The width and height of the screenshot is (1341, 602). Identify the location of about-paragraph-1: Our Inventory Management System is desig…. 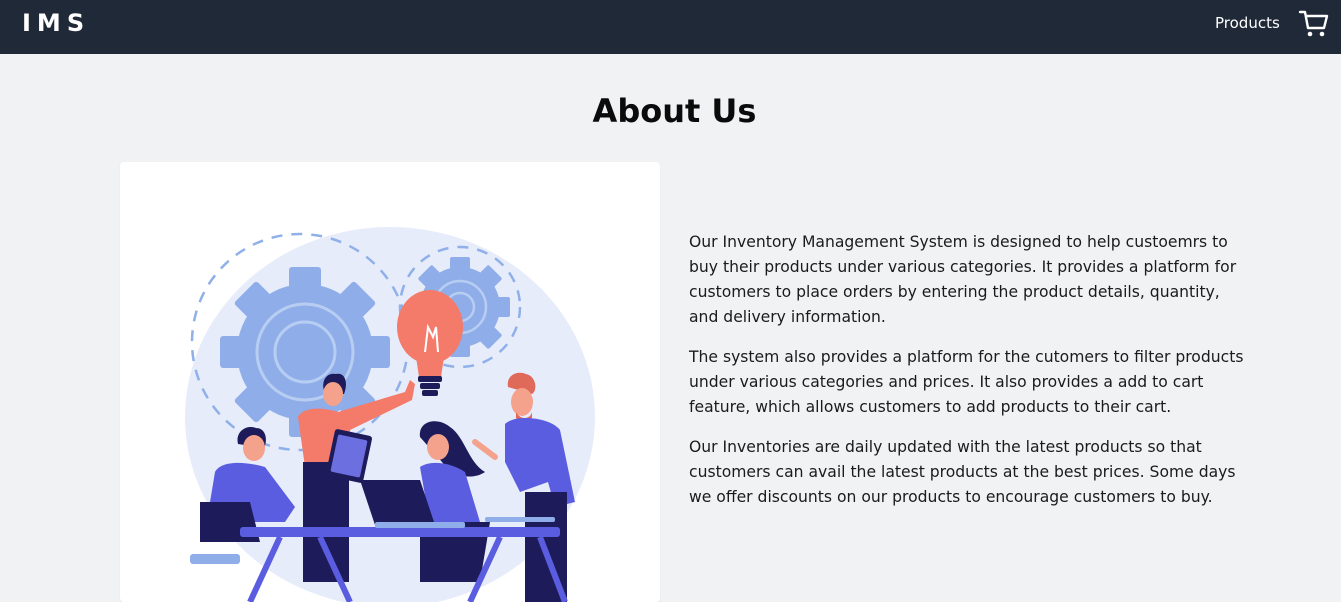
(963, 279).